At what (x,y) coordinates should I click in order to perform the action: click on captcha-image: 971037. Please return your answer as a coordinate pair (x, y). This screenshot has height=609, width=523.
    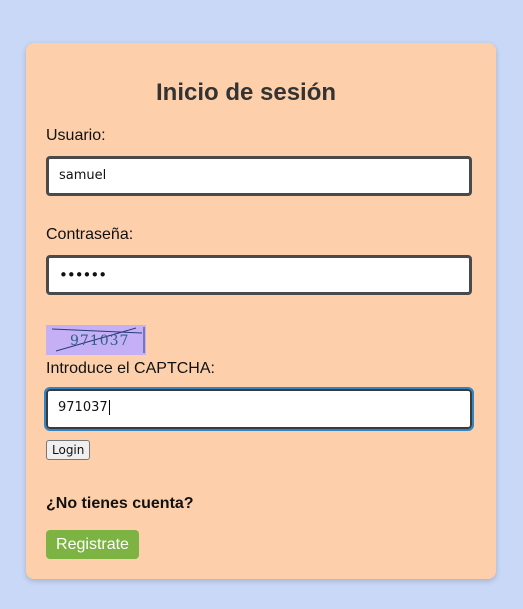
    Looking at the image, I should click on (96, 340).